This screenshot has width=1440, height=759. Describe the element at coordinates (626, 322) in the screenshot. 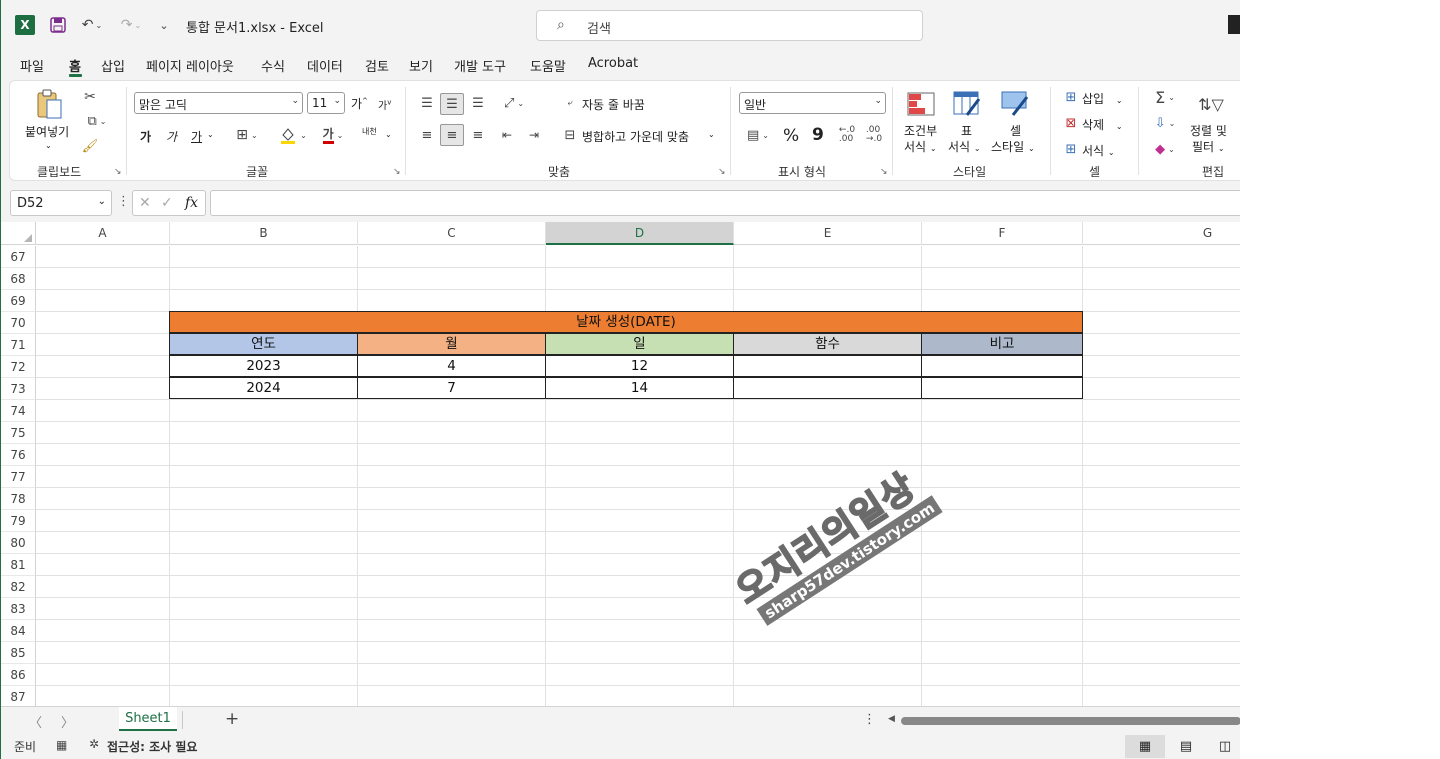

I see `table-title-cell: 날짜 생성(DATE)` at that location.